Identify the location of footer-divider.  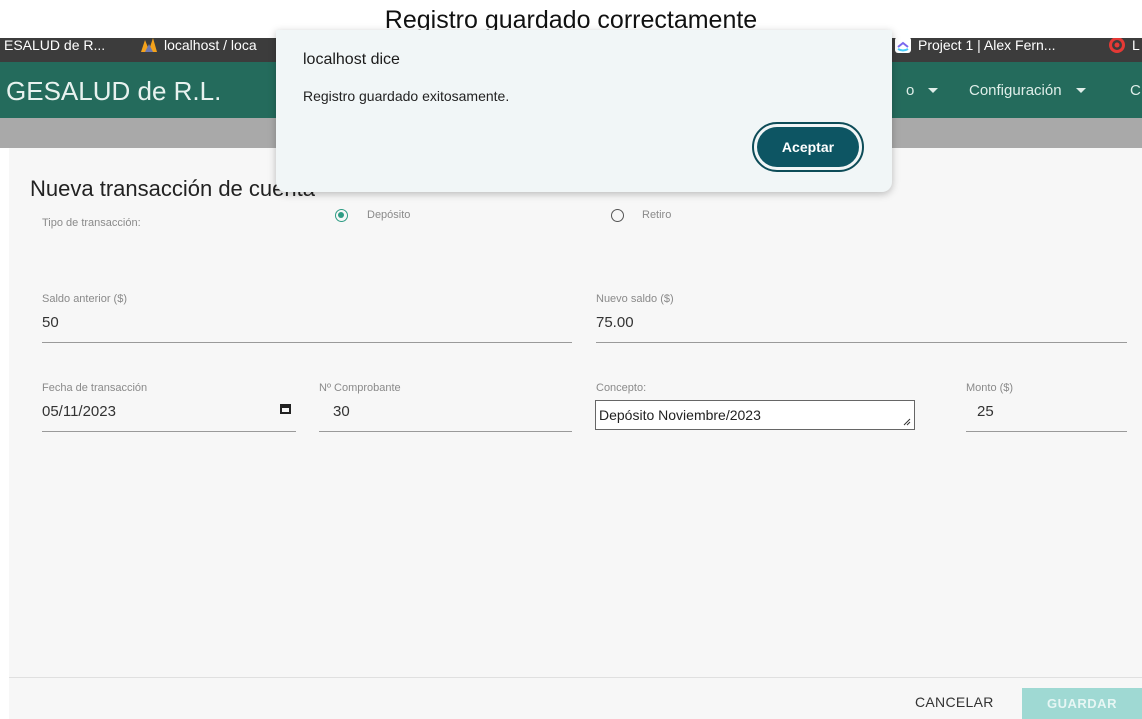
(575, 677).